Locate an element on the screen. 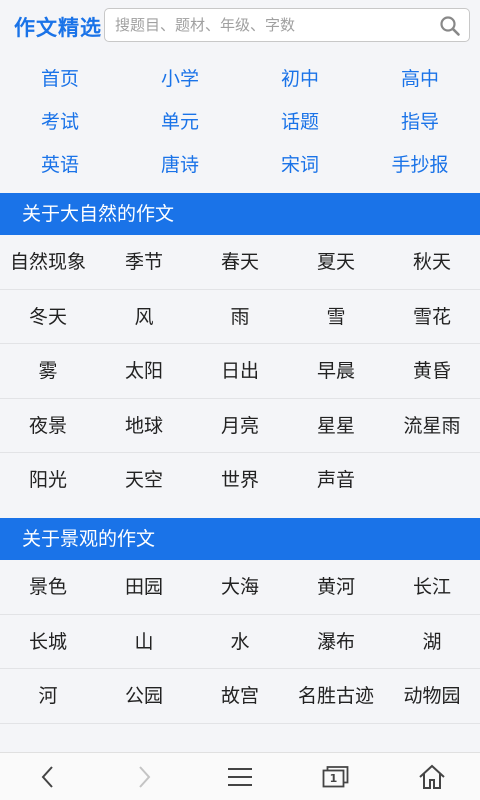 The width and height of the screenshot is (480, 800). home-button is located at coordinates (432, 776).